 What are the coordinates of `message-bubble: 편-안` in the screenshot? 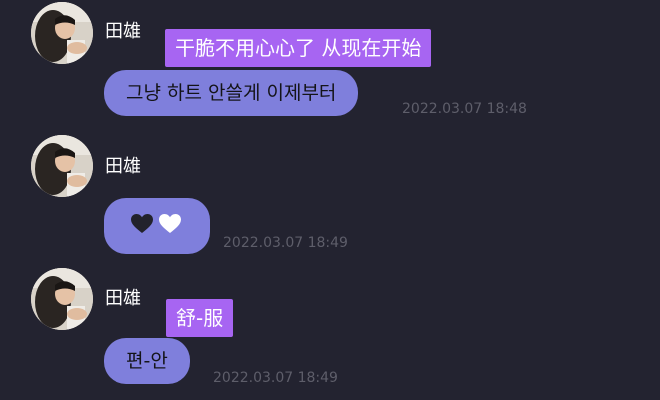 It's located at (147, 361).